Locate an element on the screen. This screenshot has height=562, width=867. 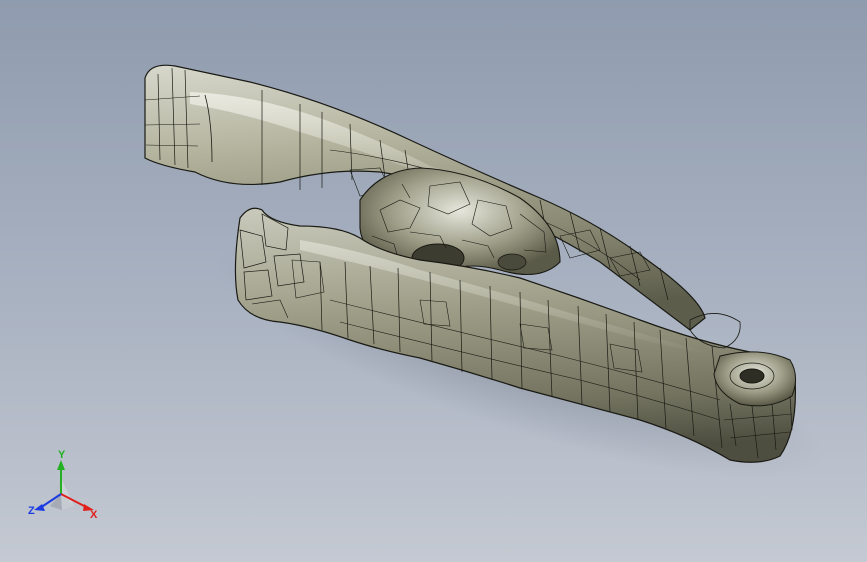
x-axis-label: X is located at coordinates (94, 515).